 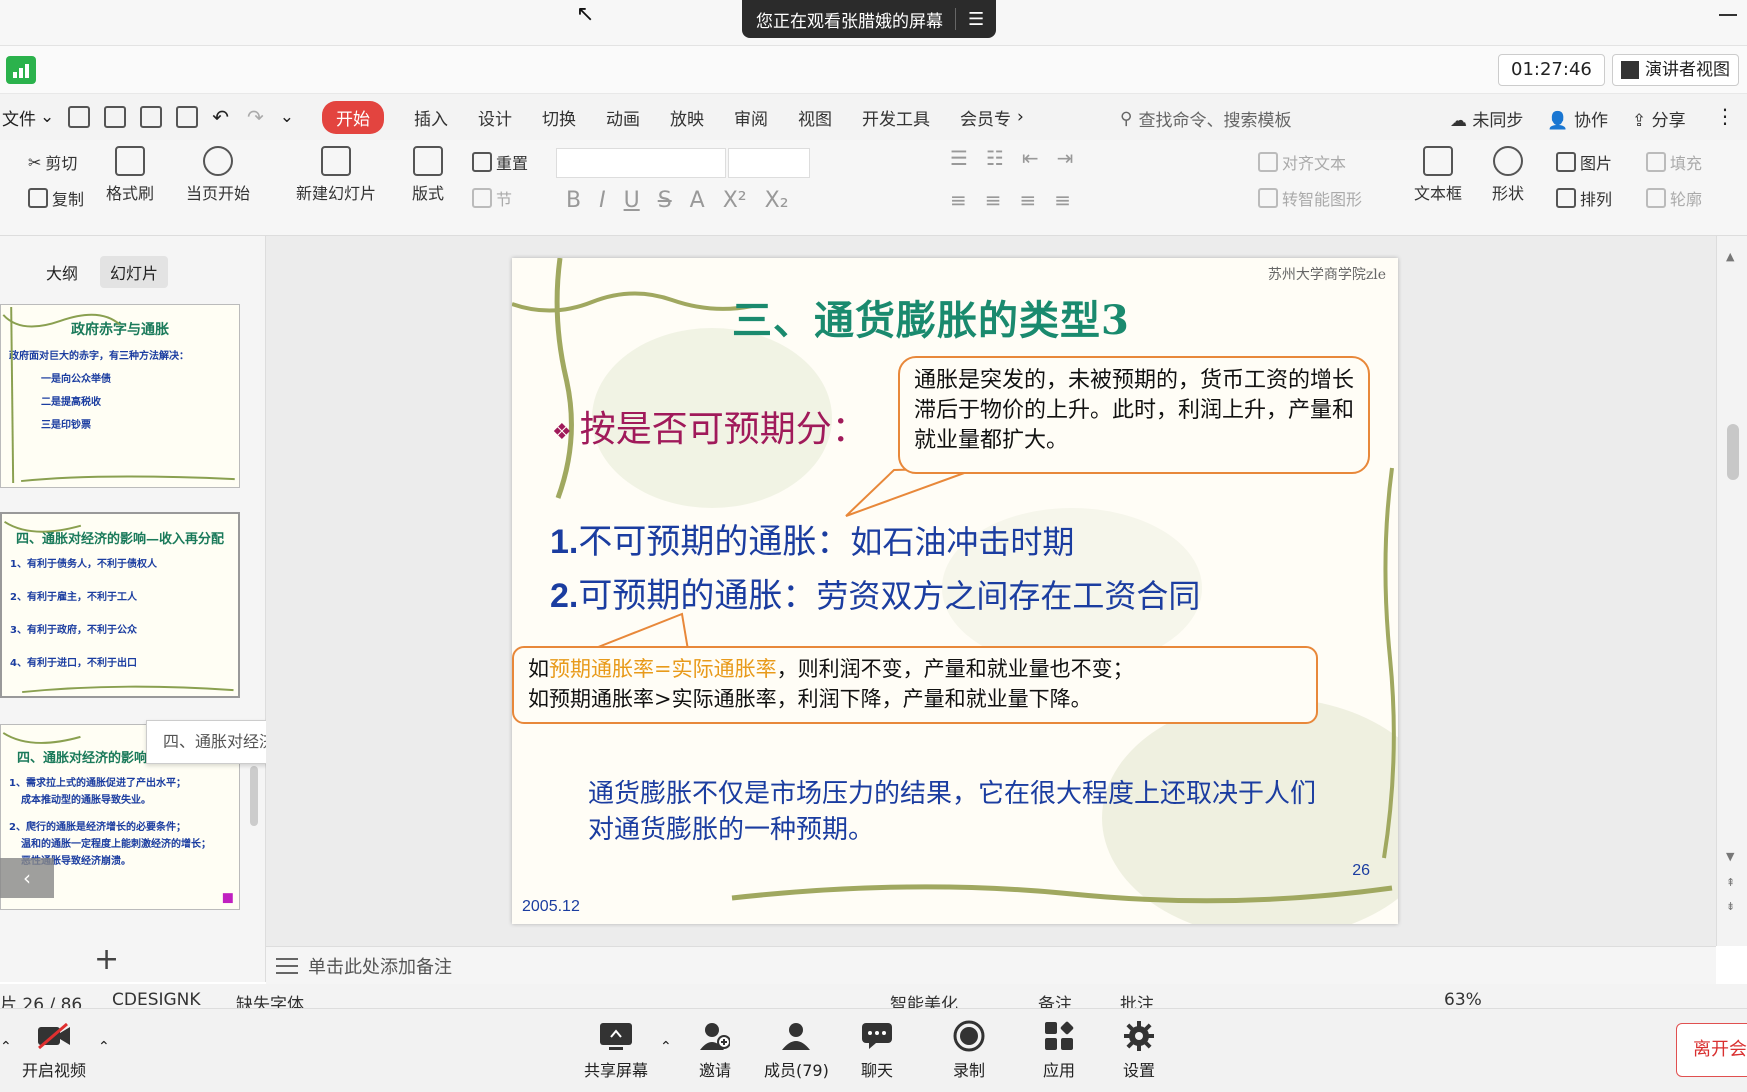 What do you see at coordinates (877, 1051) in the screenshot?
I see `chat-button: 聊天` at bounding box center [877, 1051].